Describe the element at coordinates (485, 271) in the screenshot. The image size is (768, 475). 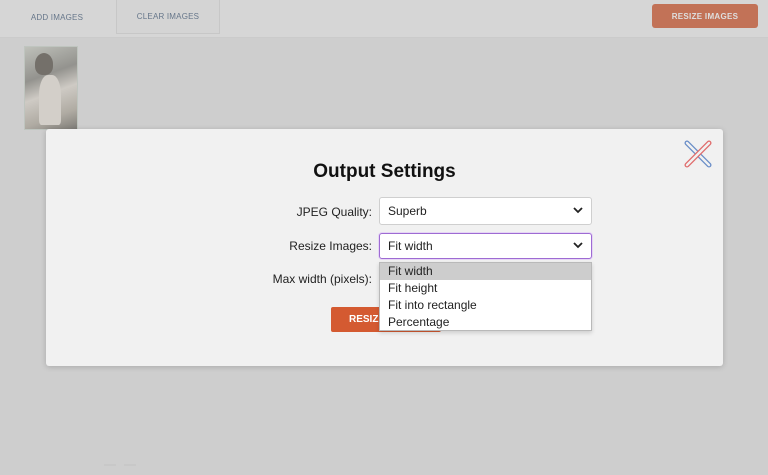
I see `option-fit-width: Fit width` at that location.